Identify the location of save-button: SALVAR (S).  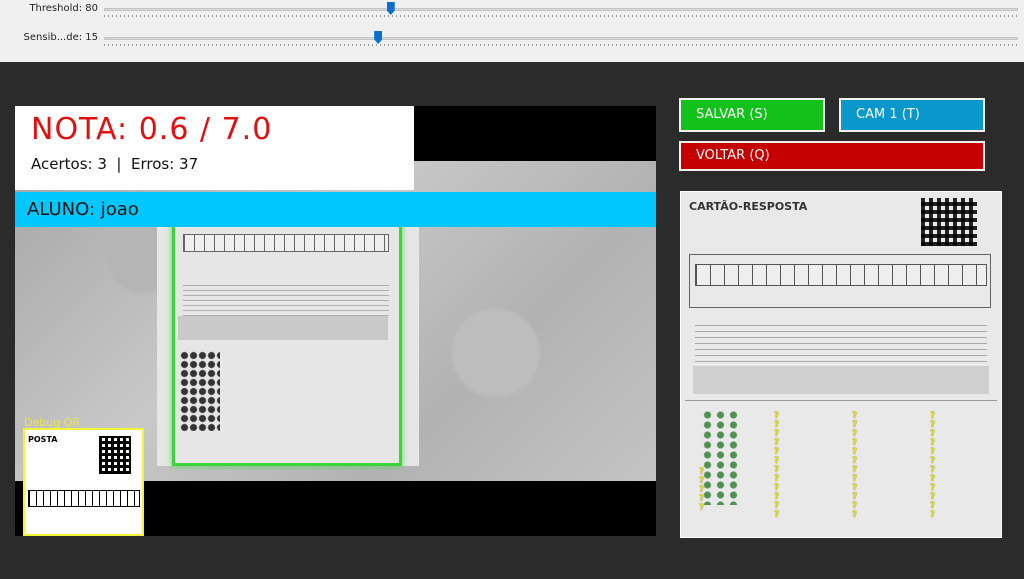
(752, 115).